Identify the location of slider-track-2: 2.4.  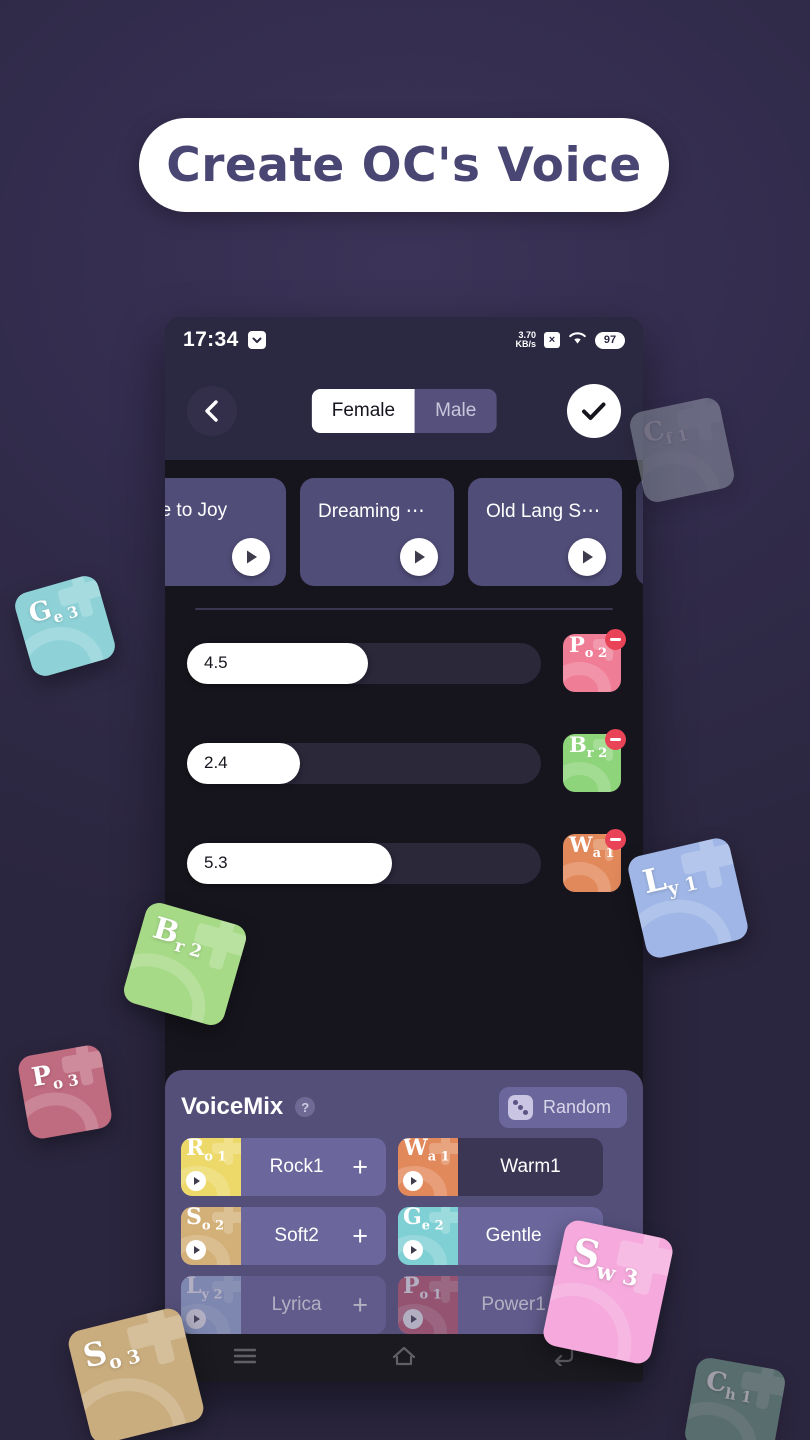
(364, 763).